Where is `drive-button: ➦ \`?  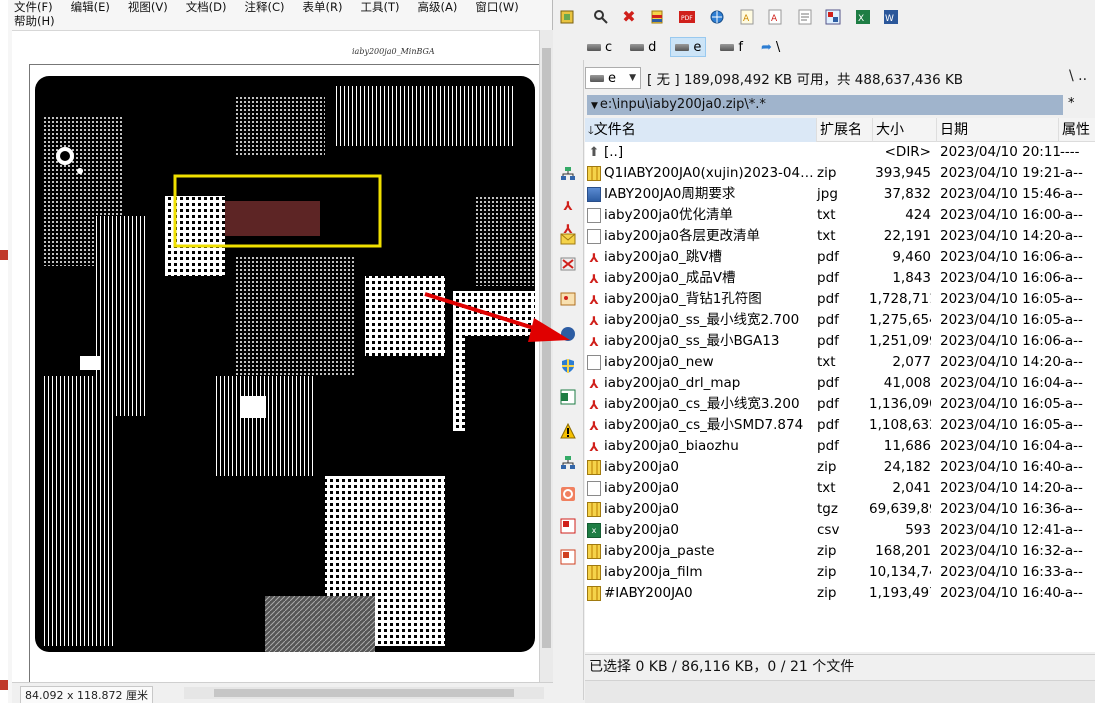 drive-button: ➦ \ is located at coordinates (770, 47).